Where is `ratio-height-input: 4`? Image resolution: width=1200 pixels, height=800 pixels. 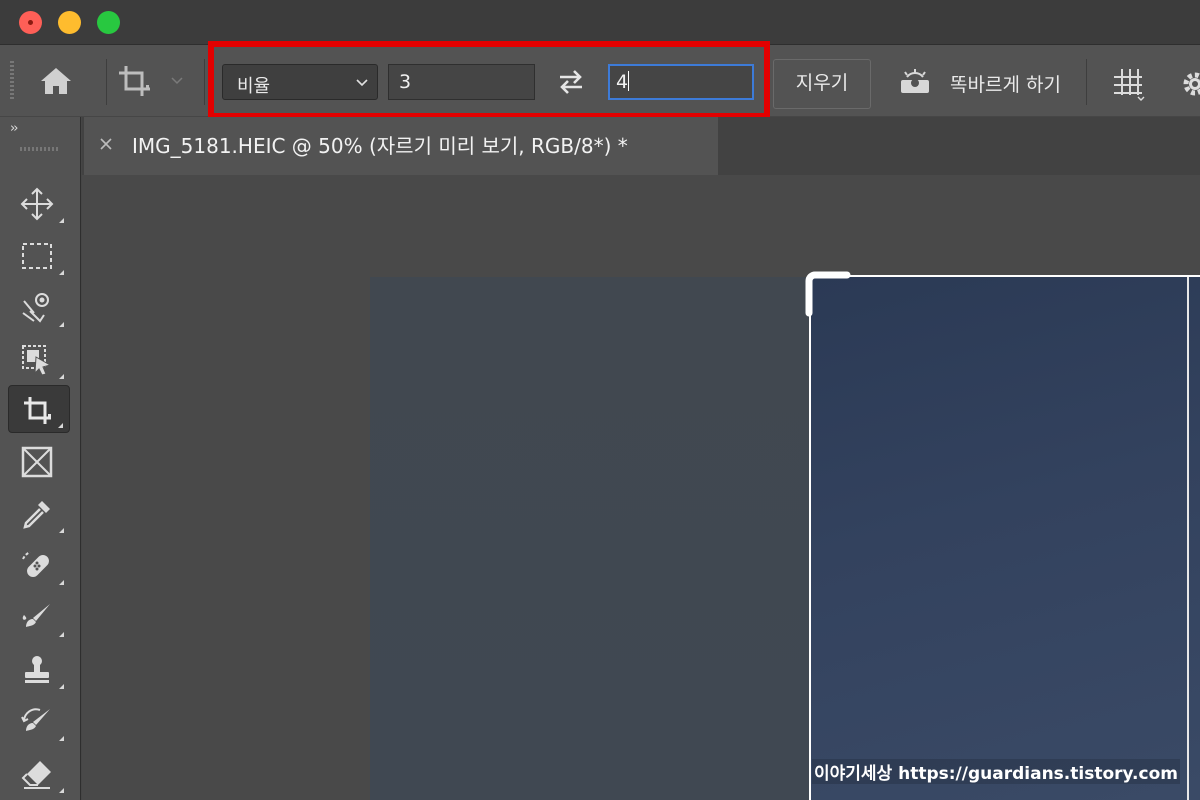
ratio-height-input: 4 is located at coordinates (681, 82).